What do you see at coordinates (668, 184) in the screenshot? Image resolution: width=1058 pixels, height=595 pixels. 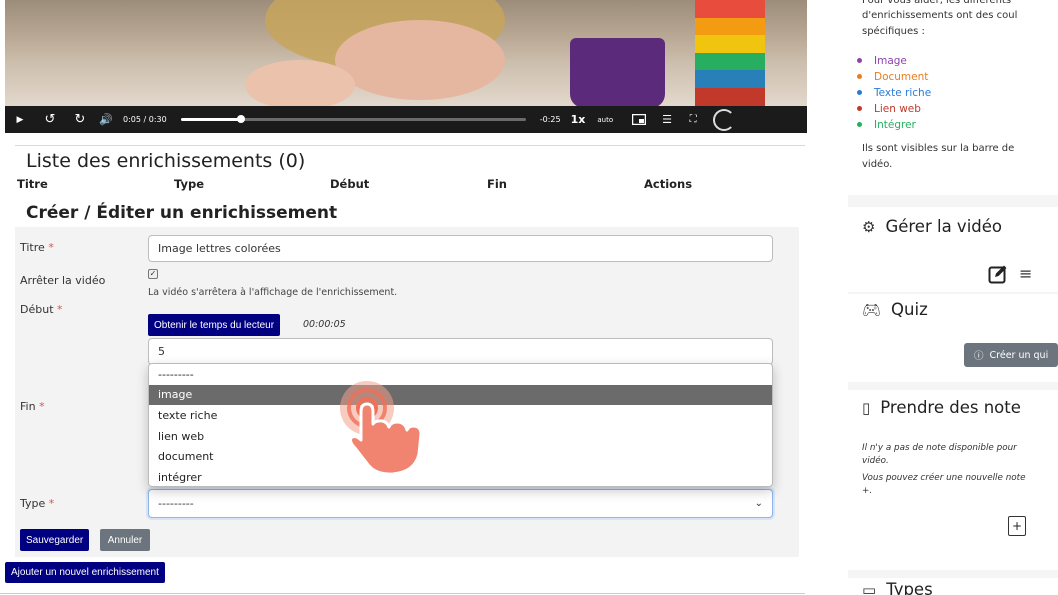 I see `col-actions: Actions` at bounding box center [668, 184].